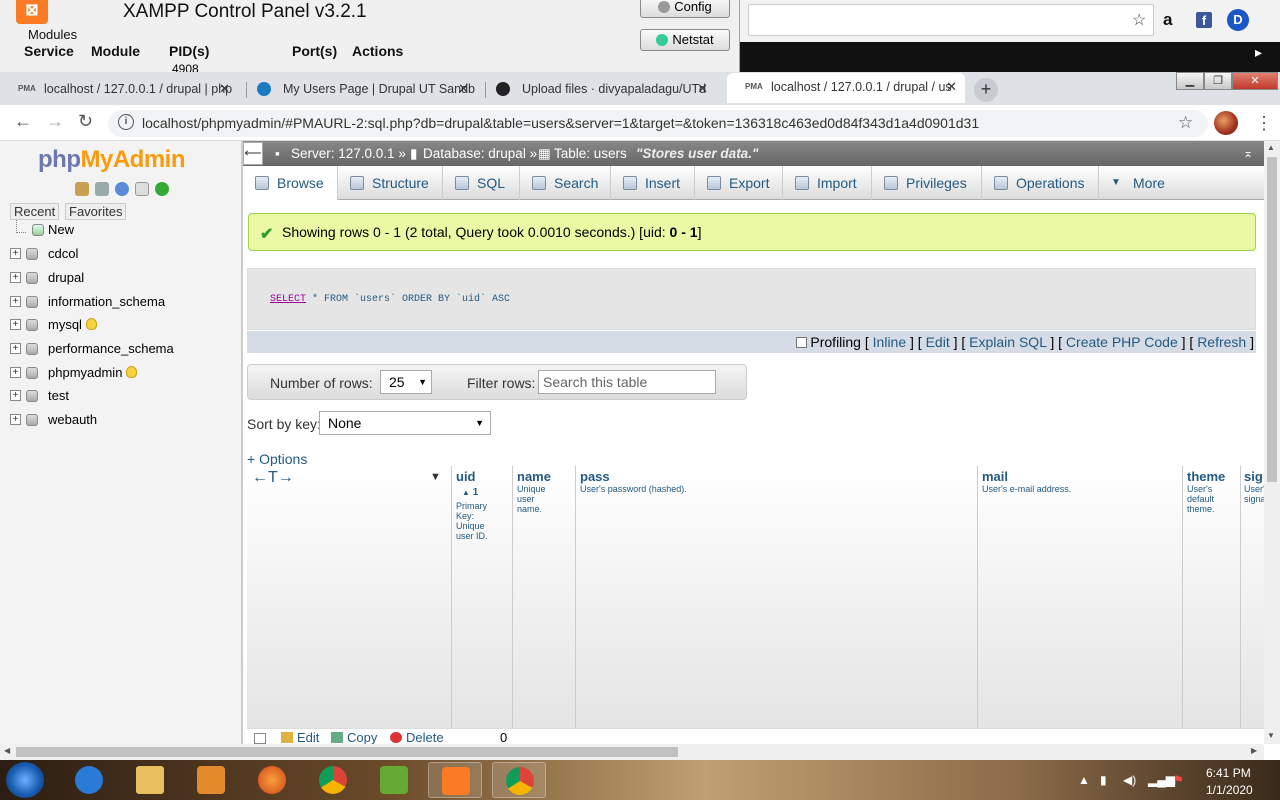 Image resolution: width=1280 pixels, height=800 pixels. I want to click on row-delete-link: Delete, so click(417, 737).